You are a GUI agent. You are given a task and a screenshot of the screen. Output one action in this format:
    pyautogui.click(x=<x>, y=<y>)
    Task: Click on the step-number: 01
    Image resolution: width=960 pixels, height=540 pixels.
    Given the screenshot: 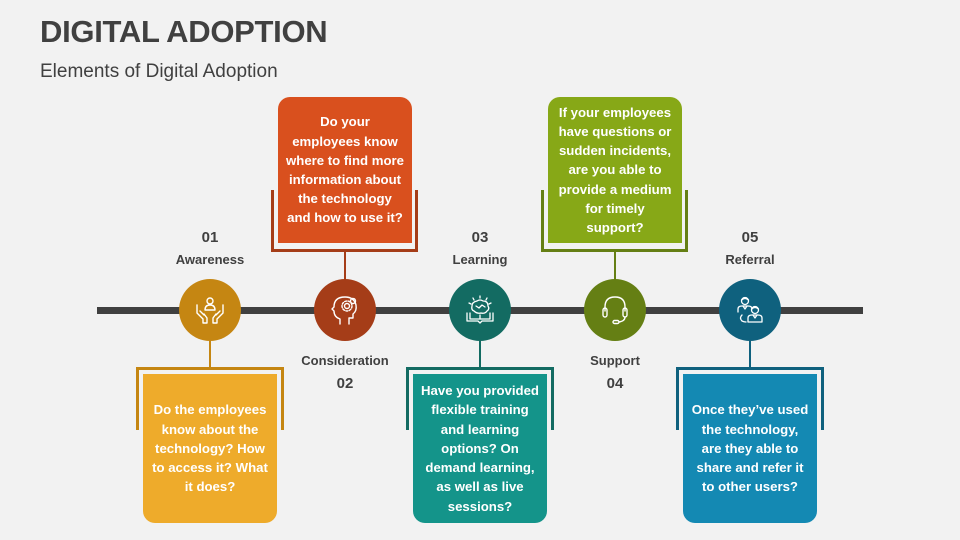 What is the action you would take?
    pyautogui.click(x=210, y=237)
    